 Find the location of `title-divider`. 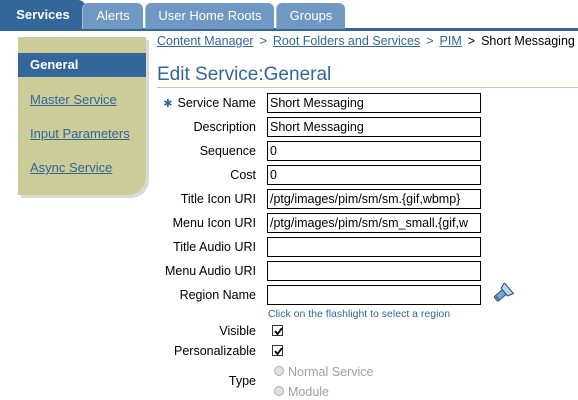

title-divider is located at coordinates (367, 87).